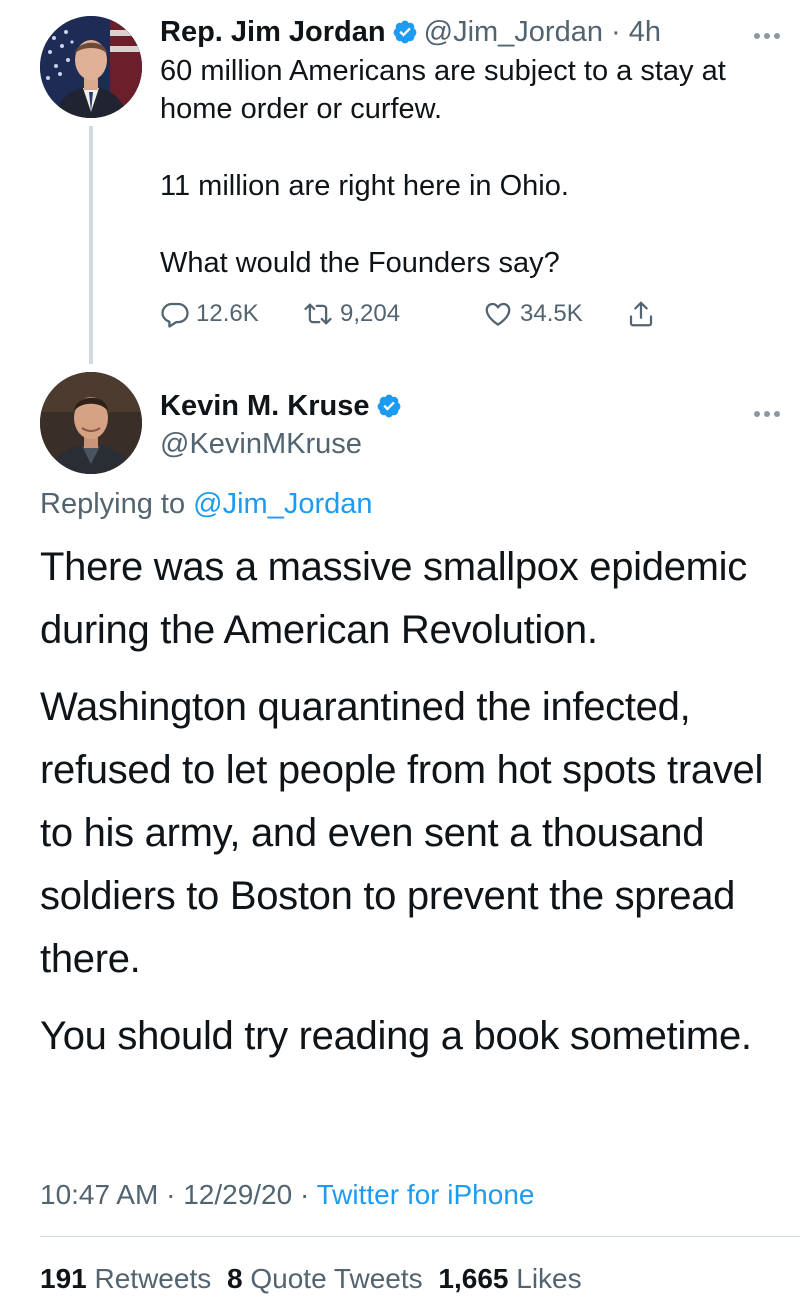 This screenshot has height=1311, width=800. What do you see at coordinates (426, 1194) in the screenshot?
I see `tweet-source-link: Twitter for iPhone` at bounding box center [426, 1194].